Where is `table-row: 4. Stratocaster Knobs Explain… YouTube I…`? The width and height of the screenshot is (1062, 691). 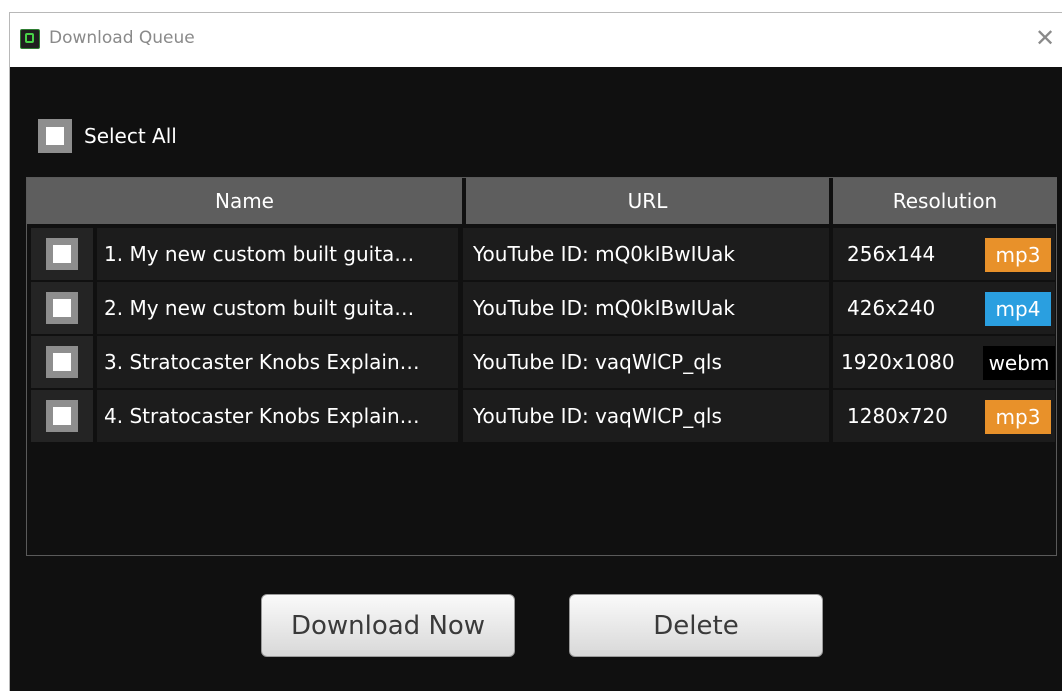
table-row: 4. Stratocaster Knobs Explain… YouTube I… is located at coordinates (541, 416).